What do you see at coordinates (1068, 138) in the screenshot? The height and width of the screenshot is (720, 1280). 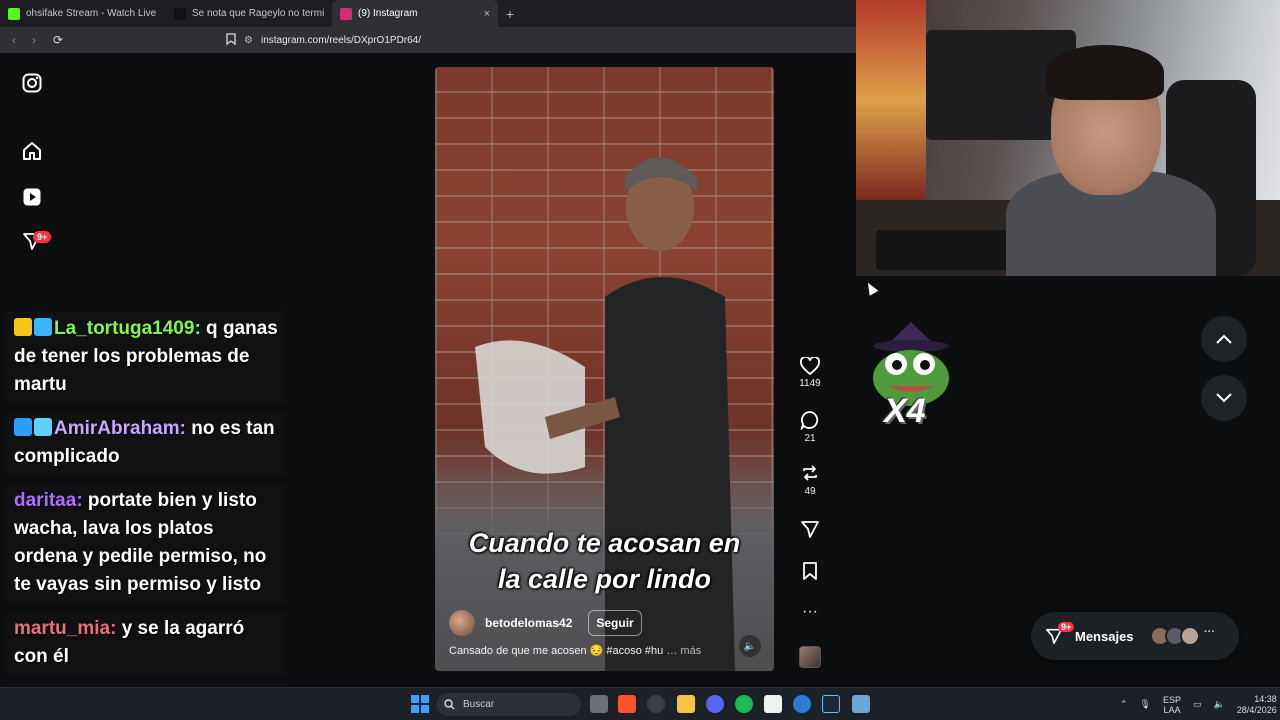 I see `webcam-feed` at bounding box center [1068, 138].